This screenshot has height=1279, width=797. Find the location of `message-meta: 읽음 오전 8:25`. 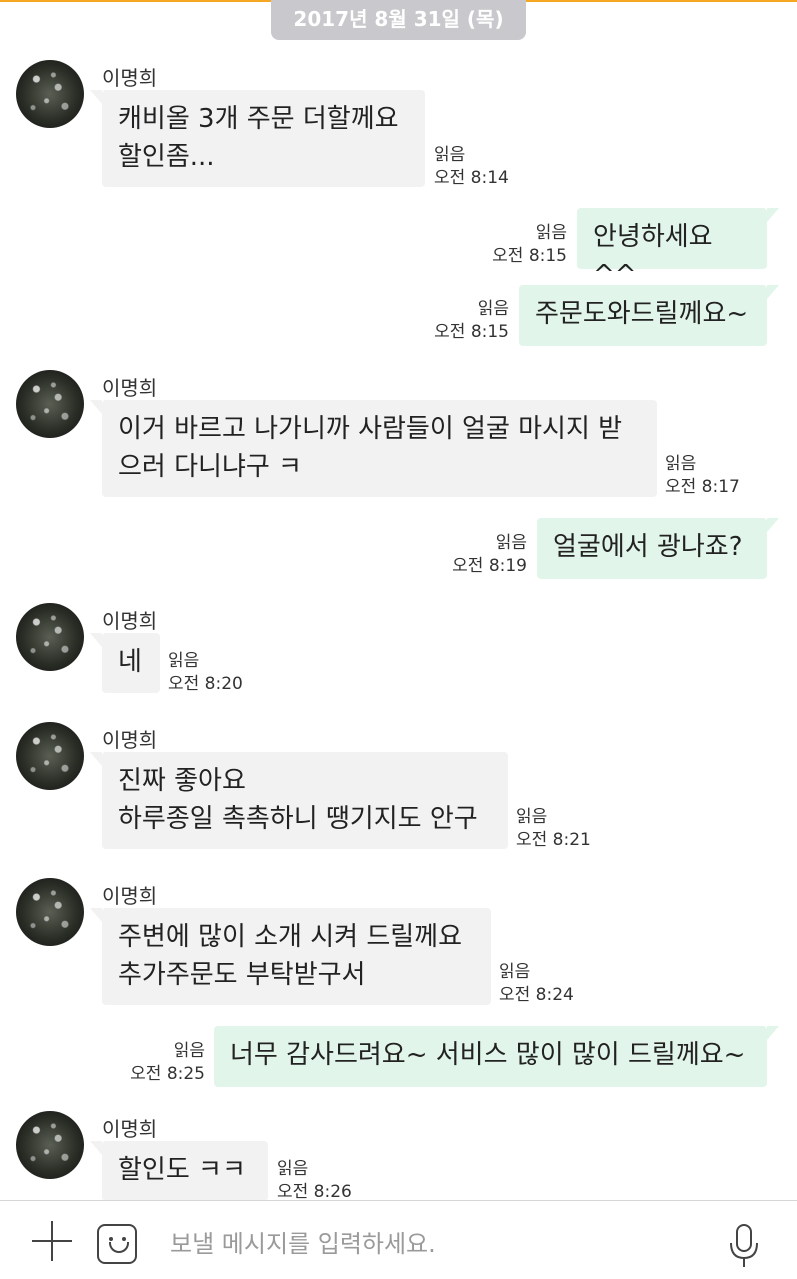

message-meta: 읽음 오전 8:25 is located at coordinates (167, 1063).